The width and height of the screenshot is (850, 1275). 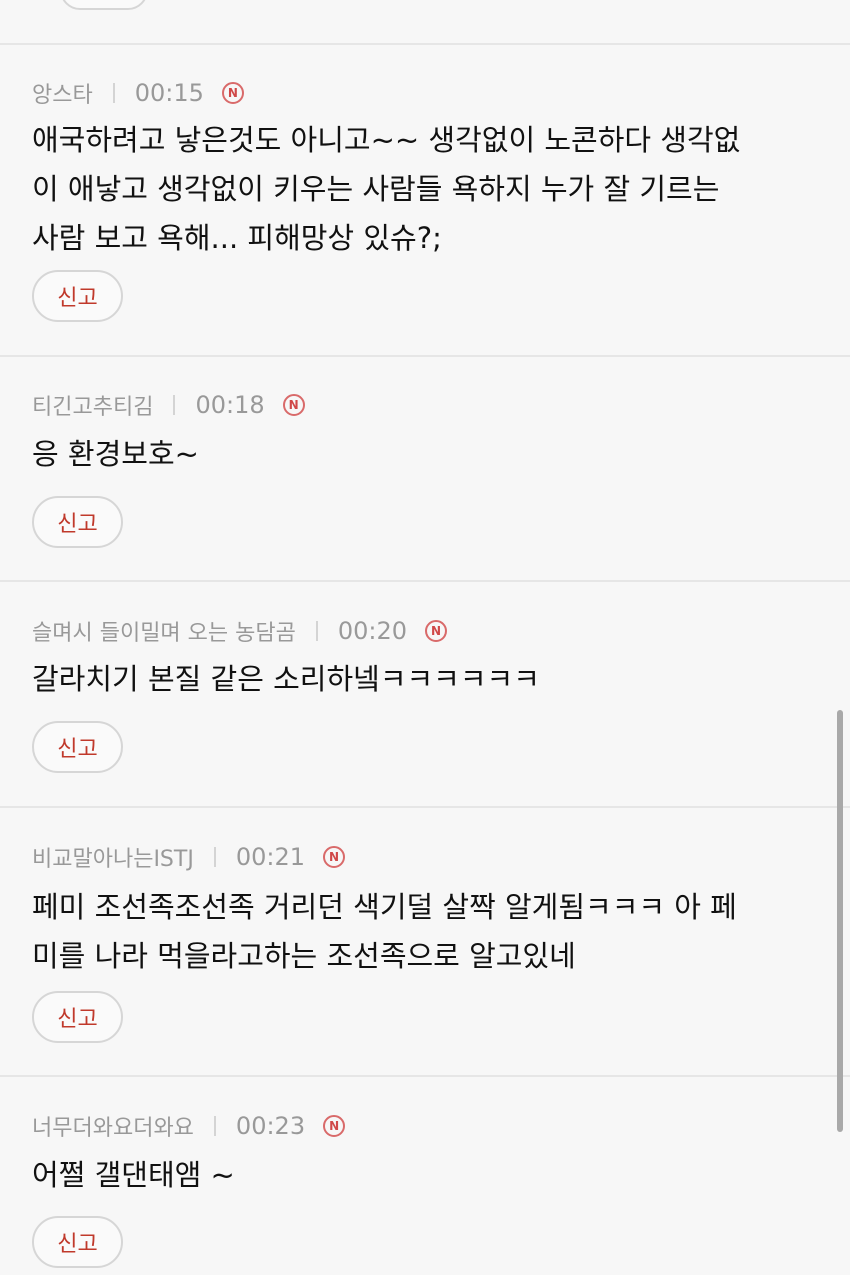 What do you see at coordinates (104, 5) in the screenshot?
I see `report-button-partial` at bounding box center [104, 5].